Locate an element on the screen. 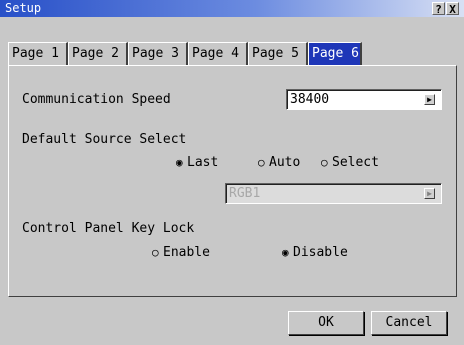 Image resolution: width=464 pixels, height=345 pixels. close-button: X is located at coordinates (452, 9).